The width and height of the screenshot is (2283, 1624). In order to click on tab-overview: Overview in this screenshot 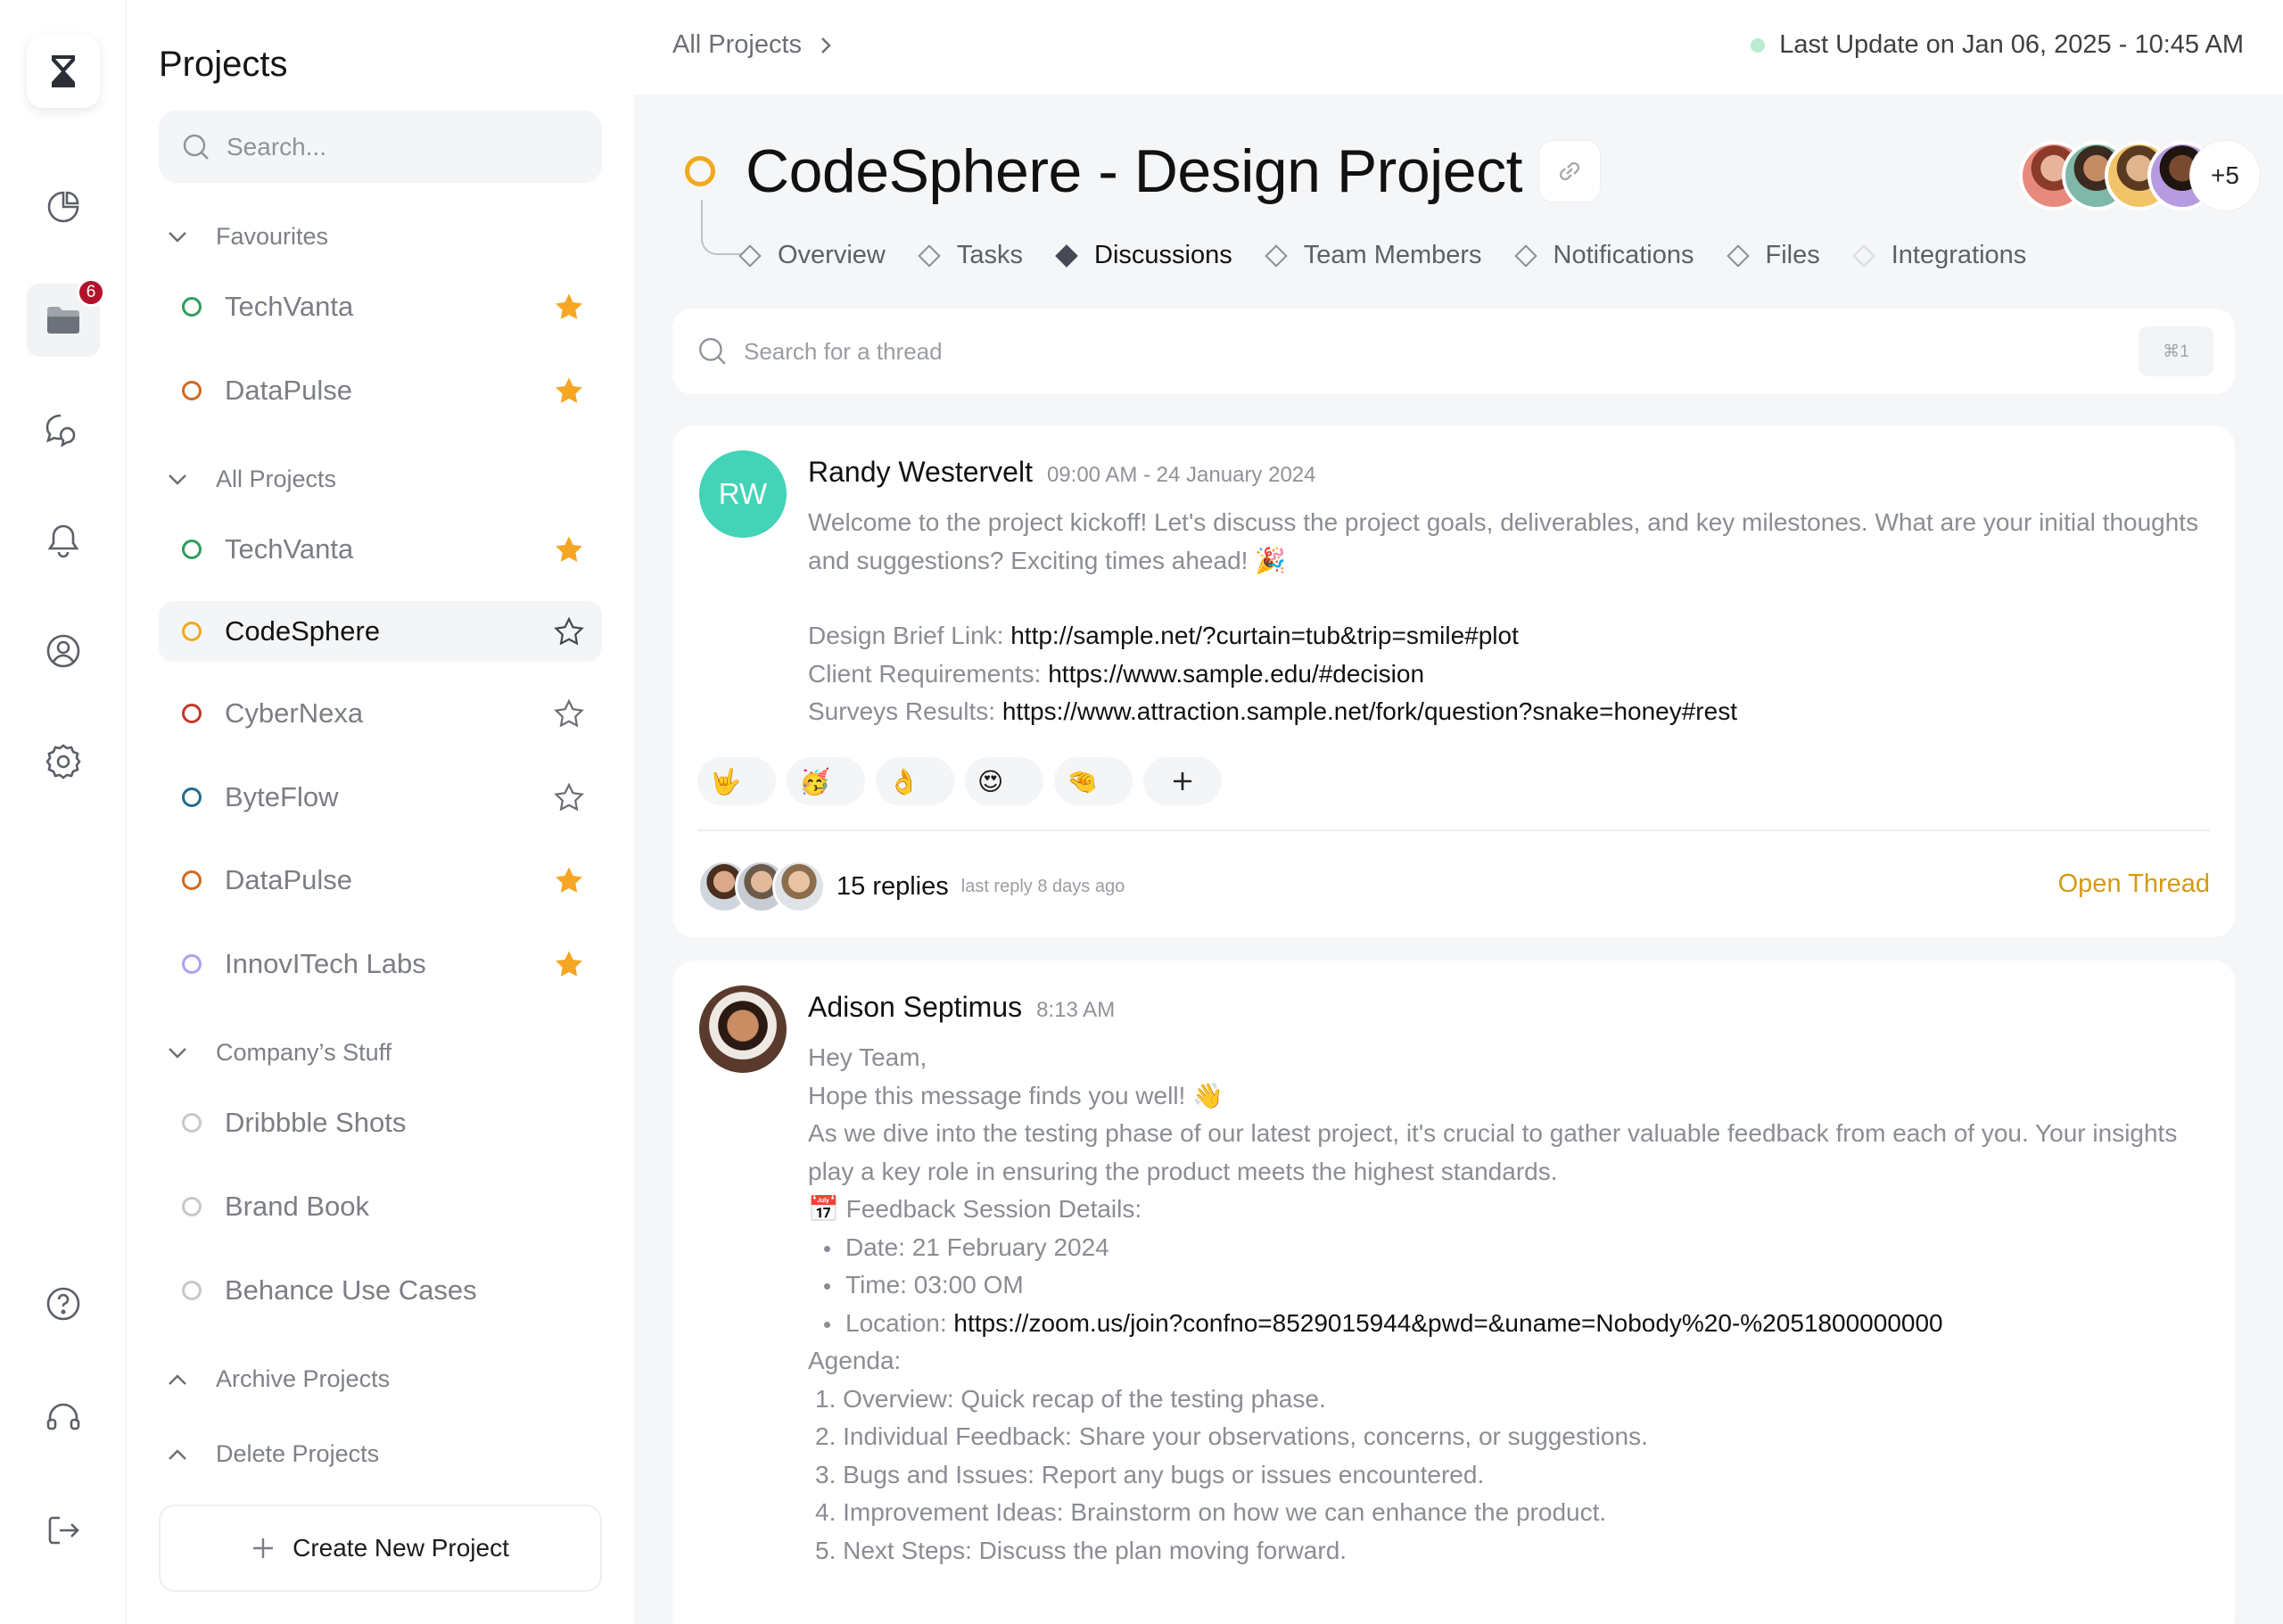, I will do `click(812, 255)`.